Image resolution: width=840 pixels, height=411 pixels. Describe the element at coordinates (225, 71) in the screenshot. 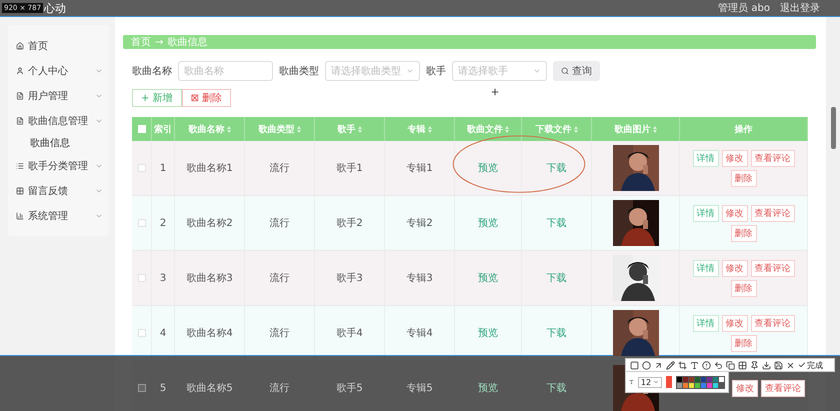

I see `input-field: 歌曲名称` at that location.